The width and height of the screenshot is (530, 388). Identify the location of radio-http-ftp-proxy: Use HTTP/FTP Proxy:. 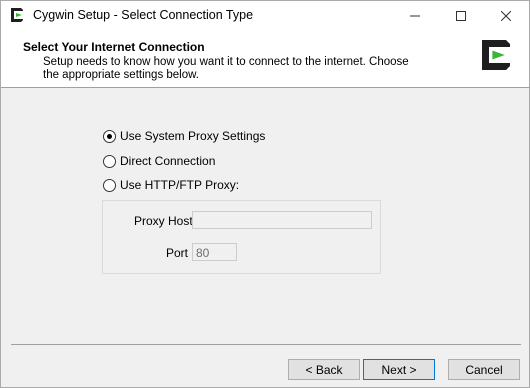
(171, 185).